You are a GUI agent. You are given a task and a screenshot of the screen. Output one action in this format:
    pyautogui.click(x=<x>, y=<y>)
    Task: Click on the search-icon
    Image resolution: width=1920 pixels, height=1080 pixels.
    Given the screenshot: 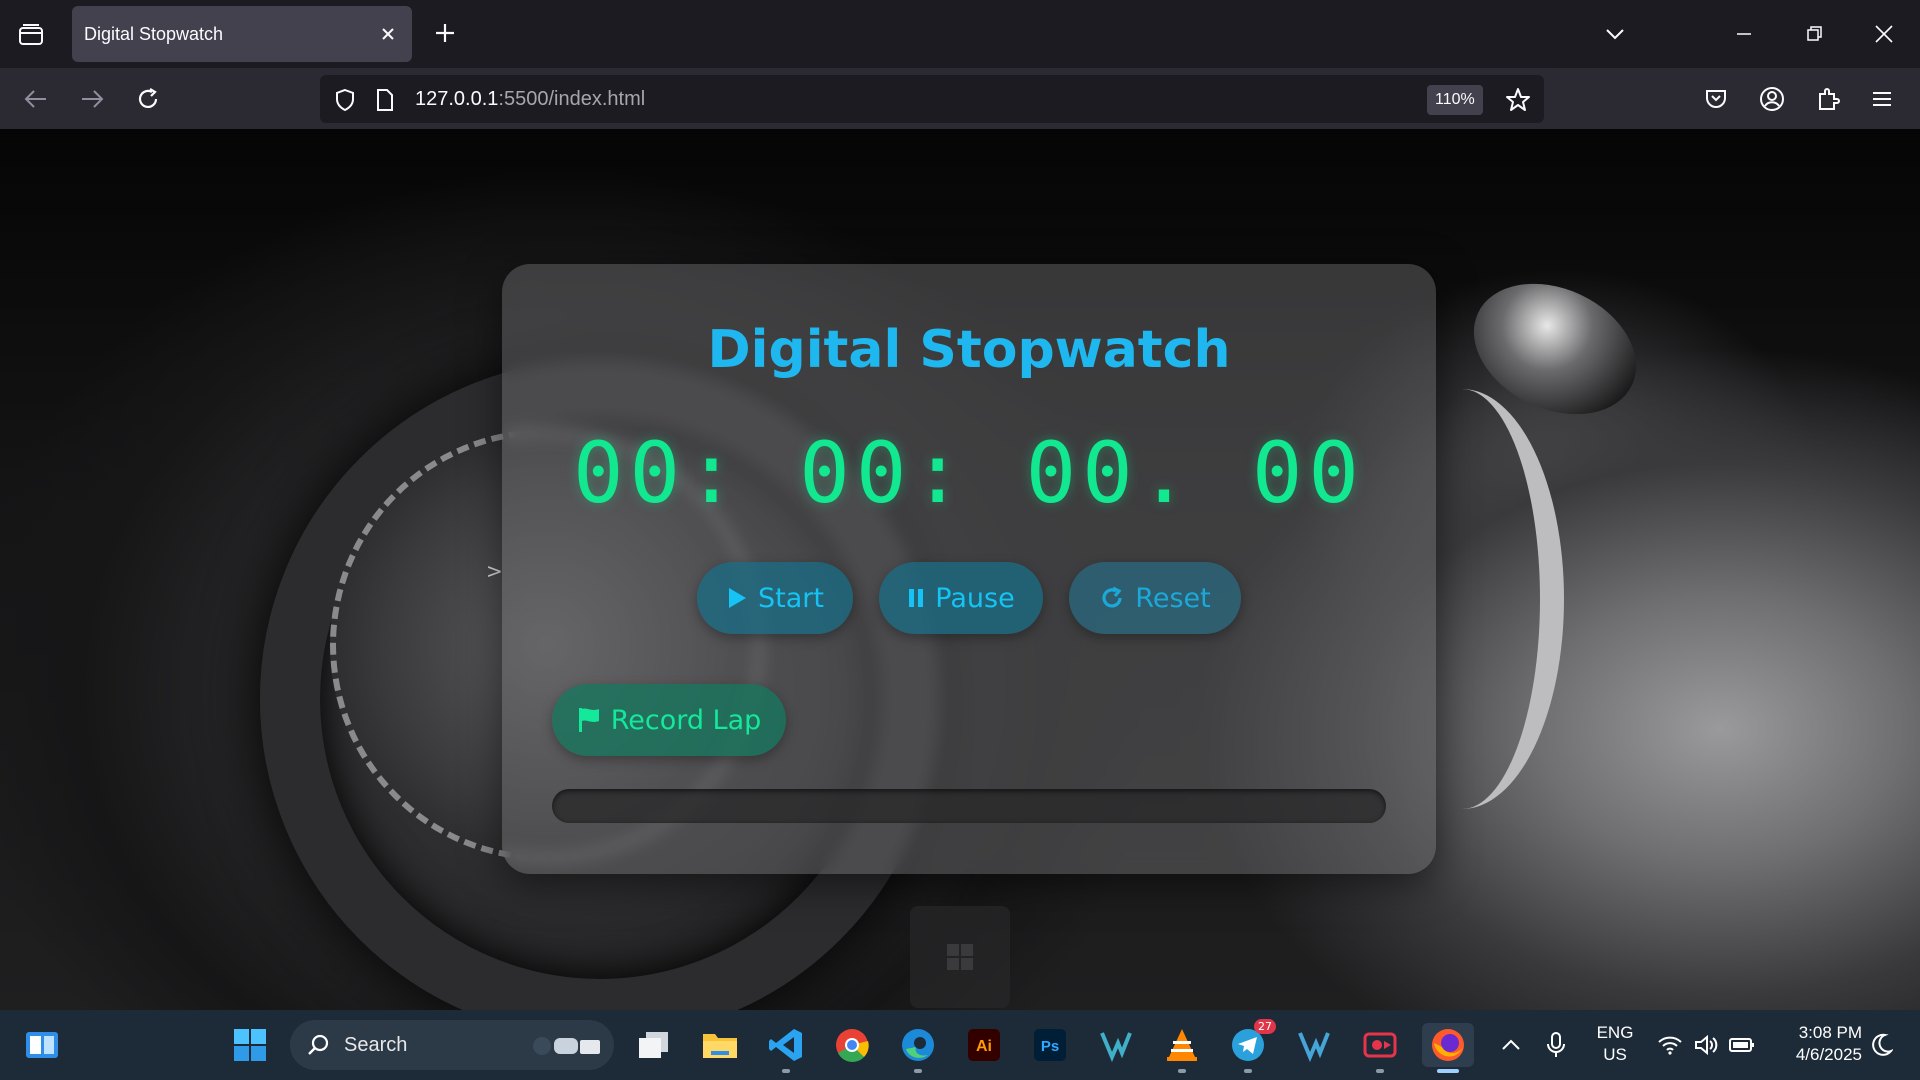 What is the action you would take?
    pyautogui.click(x=318, y=1044)
    